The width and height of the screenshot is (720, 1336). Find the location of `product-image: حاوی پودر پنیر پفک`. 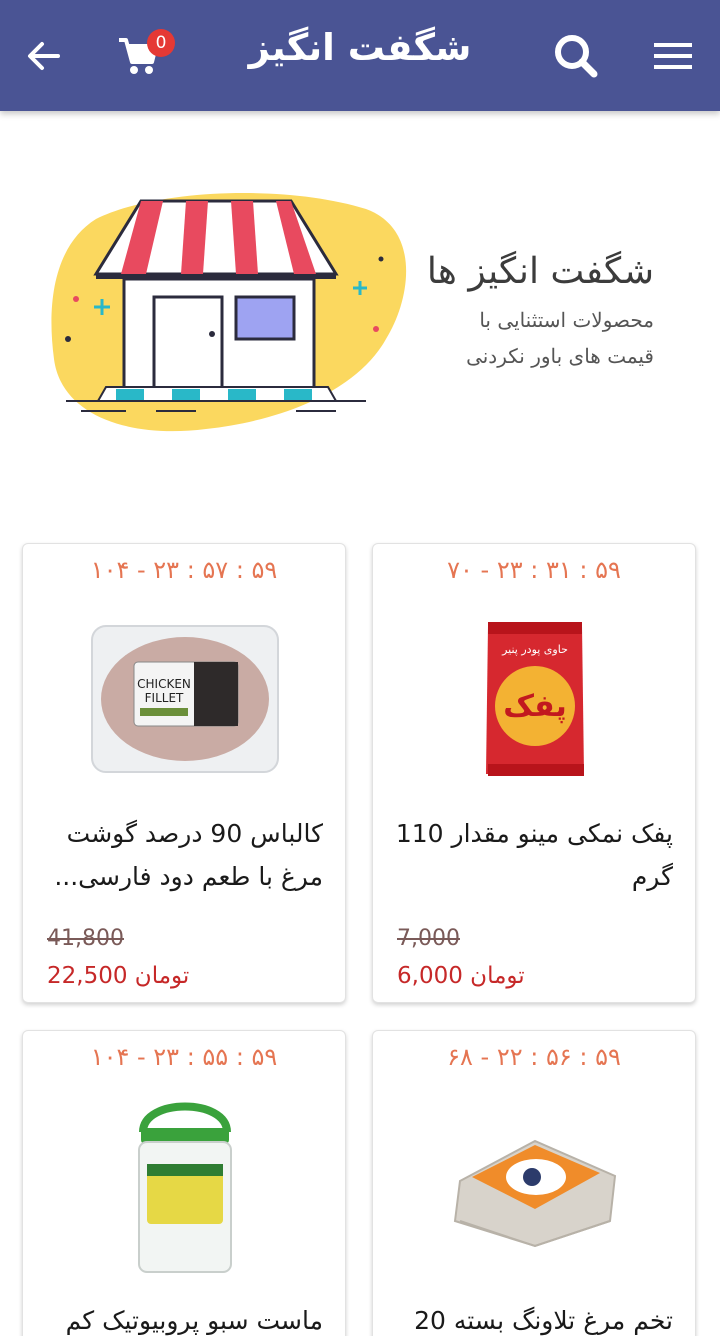

product-image: حاوی پودر پنیر پفک is located at coordinates (535, 699).